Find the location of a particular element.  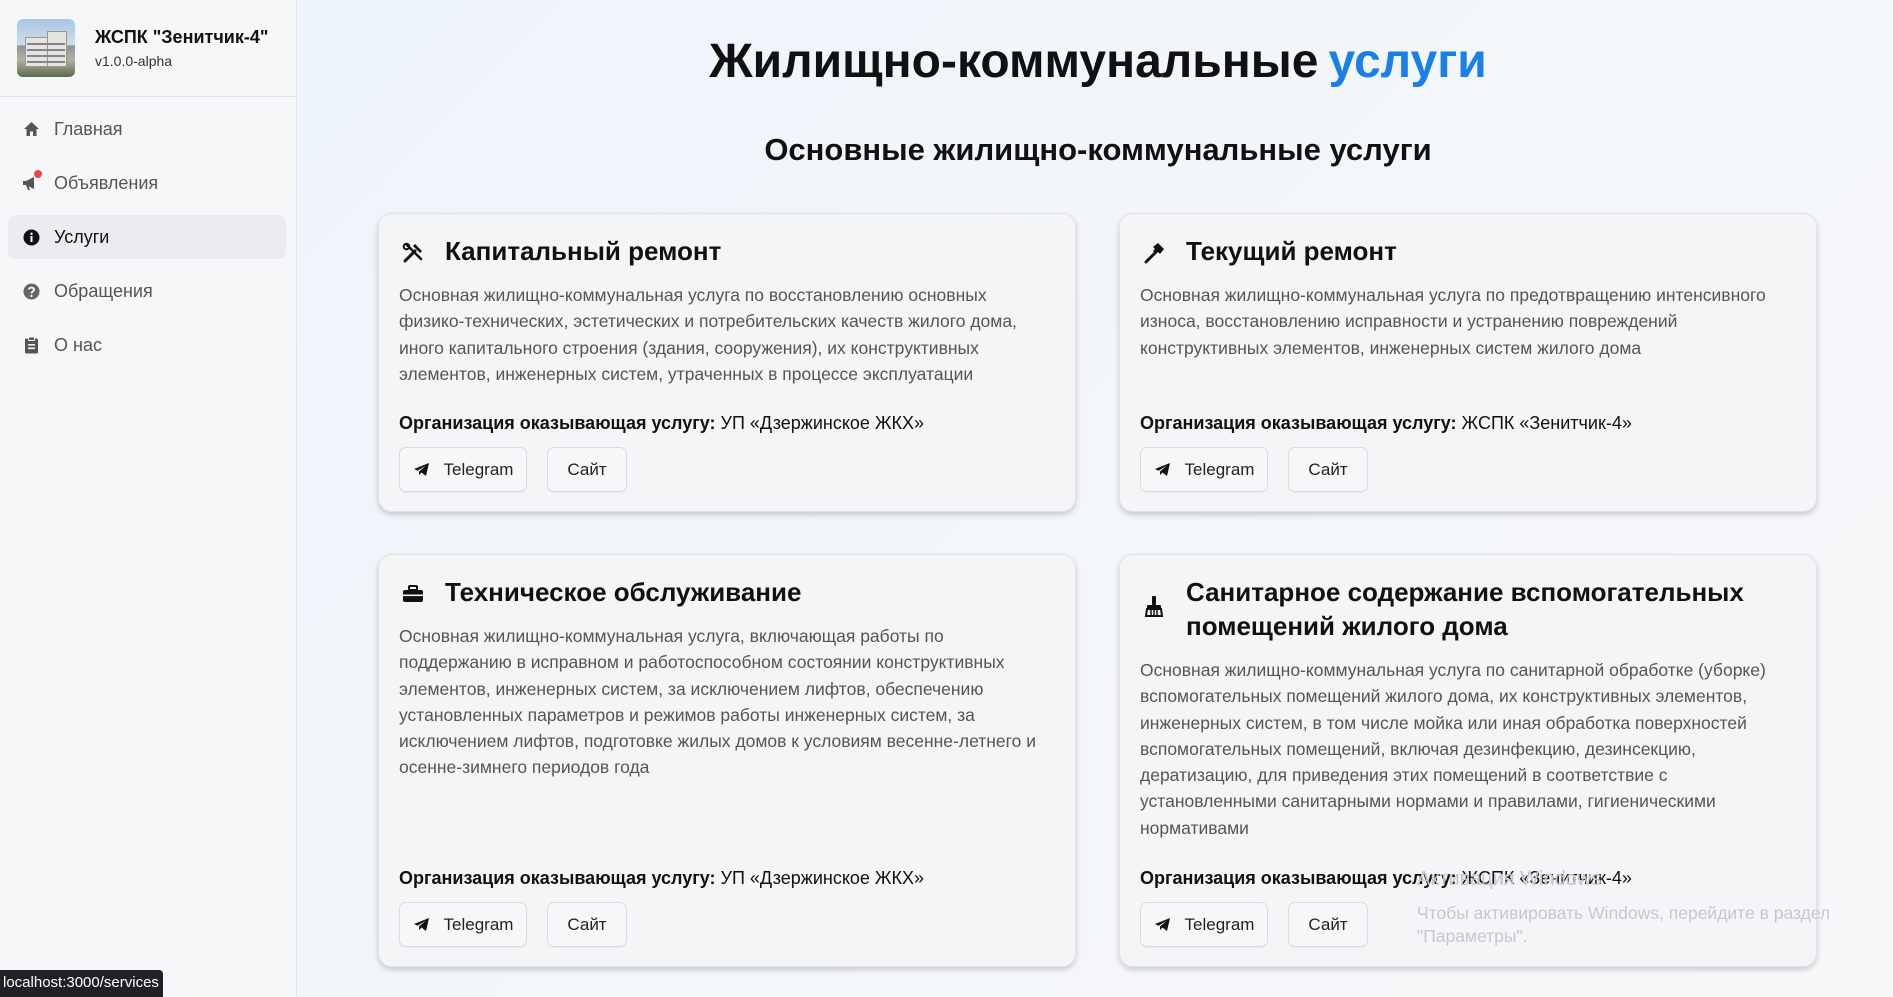

watermark-line1: Активация Windows is located at coordinates (1509, 879).